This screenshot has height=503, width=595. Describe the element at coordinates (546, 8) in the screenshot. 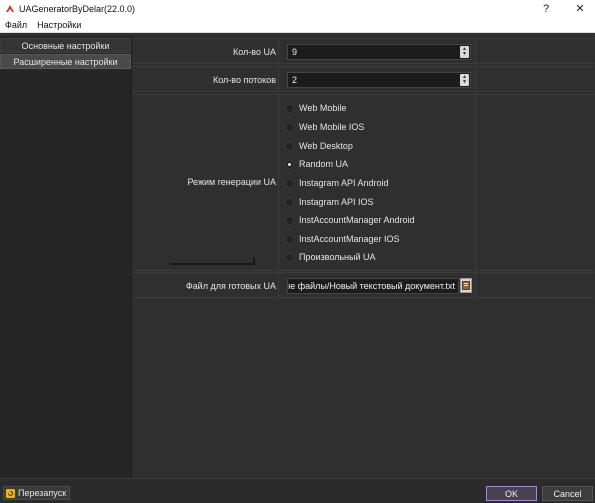

I see `help-button: ?` at that location.